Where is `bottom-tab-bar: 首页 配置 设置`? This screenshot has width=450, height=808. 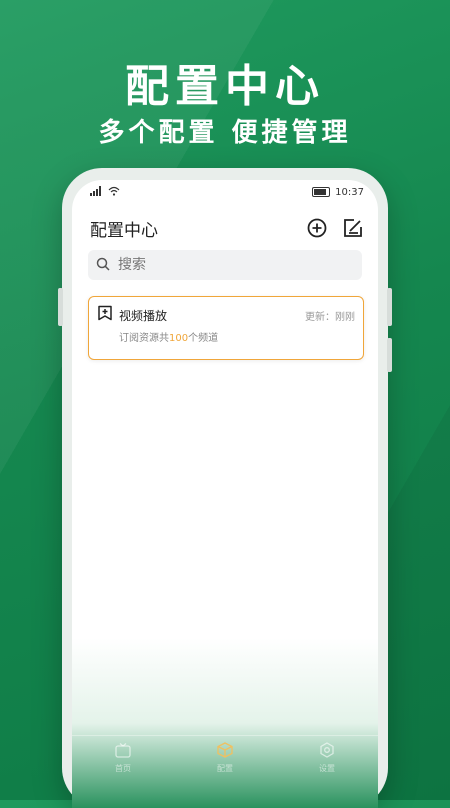 bottom-tab-bar: 首页 配置 设置 is located at coordinates (225, 757).